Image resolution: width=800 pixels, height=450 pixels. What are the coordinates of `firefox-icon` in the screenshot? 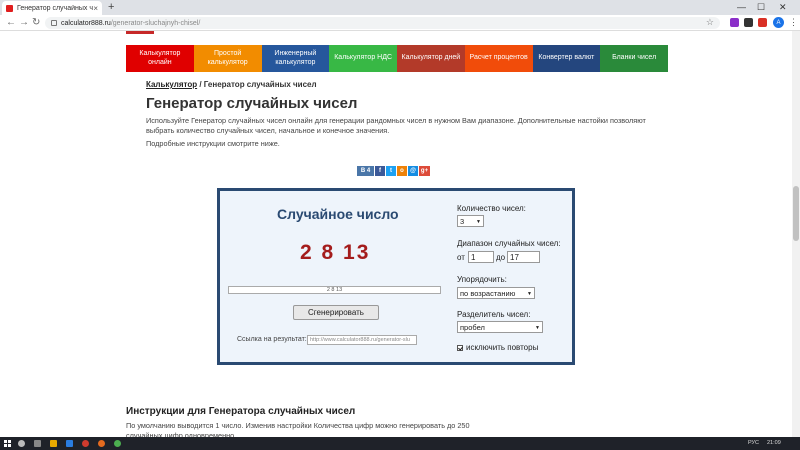 It's located at (101, 443).